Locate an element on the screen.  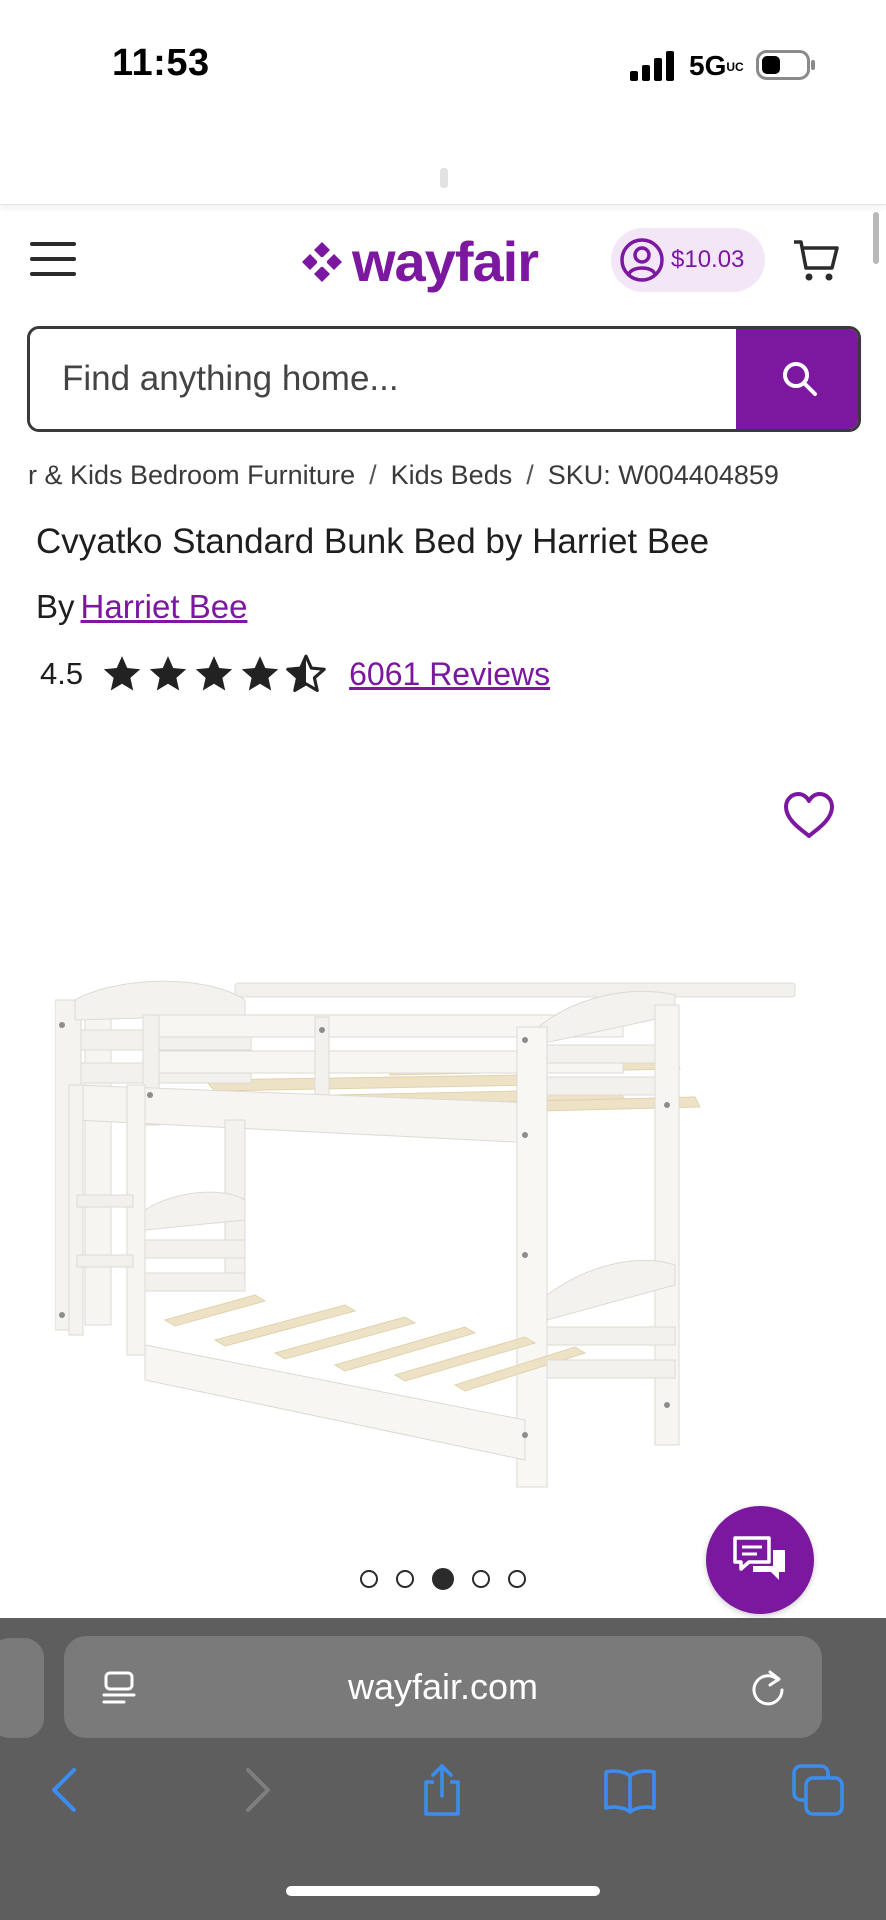
wayfair-logo-icon is located at coordinates (322, 262).